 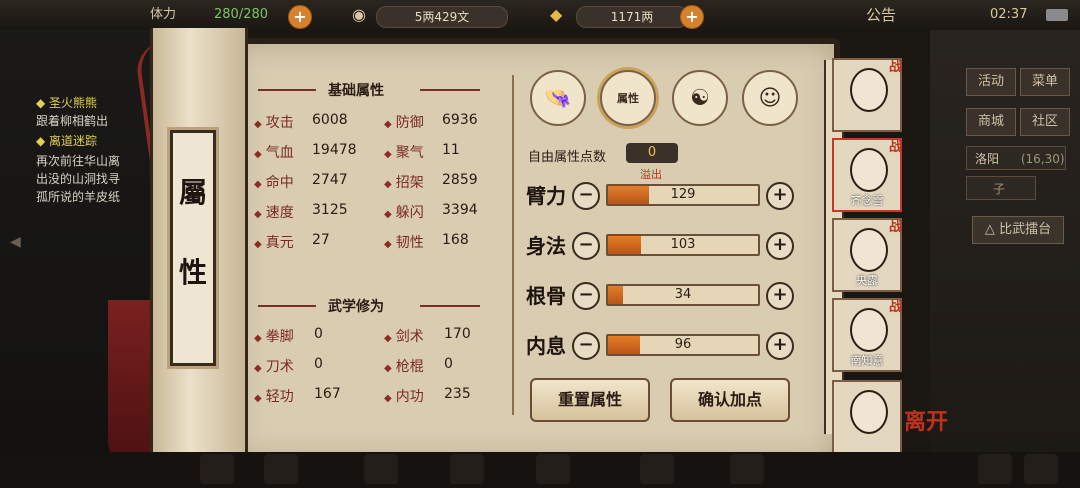 What do you see at coordinates (926, 420) in the screenshot?
I see `leave-button: 离开` at bounding box center [926, 420].